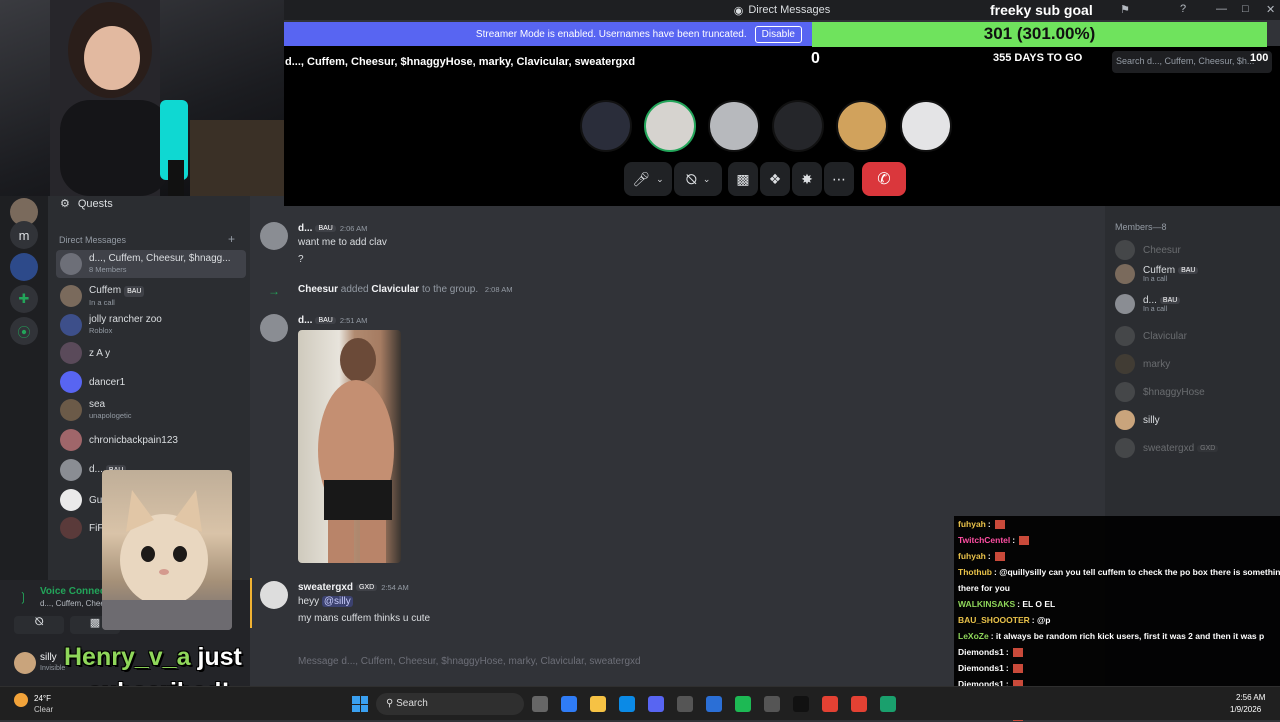 The image size is (1280, 722). What do you see at coordinates (698, 179) in the screenshot?
I see `camera-button: ⦰ ⌄` at bounding box center [698, 179].